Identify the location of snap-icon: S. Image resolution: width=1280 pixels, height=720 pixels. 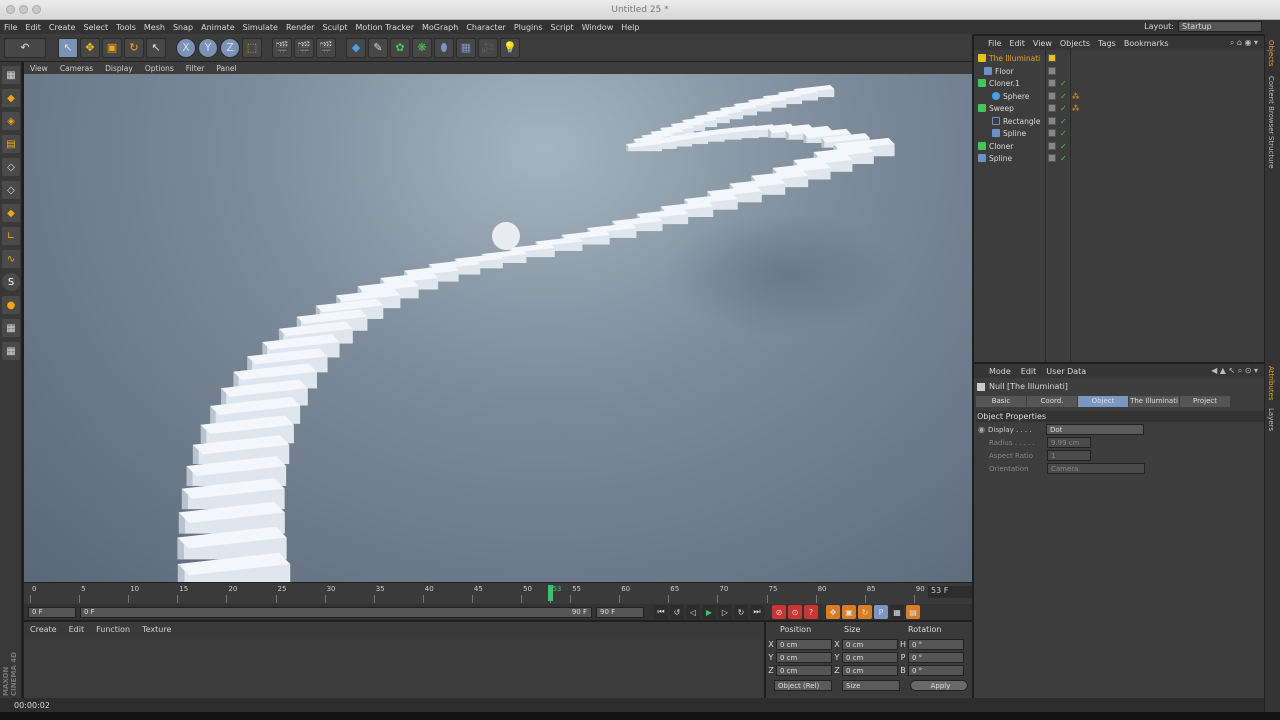
(11, 282).